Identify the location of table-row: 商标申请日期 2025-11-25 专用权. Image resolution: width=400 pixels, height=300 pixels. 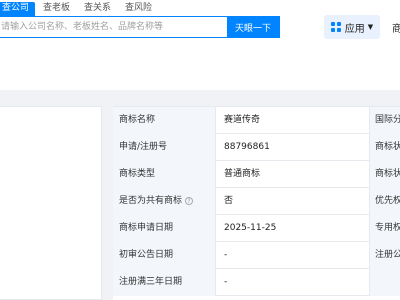
(256, 228).